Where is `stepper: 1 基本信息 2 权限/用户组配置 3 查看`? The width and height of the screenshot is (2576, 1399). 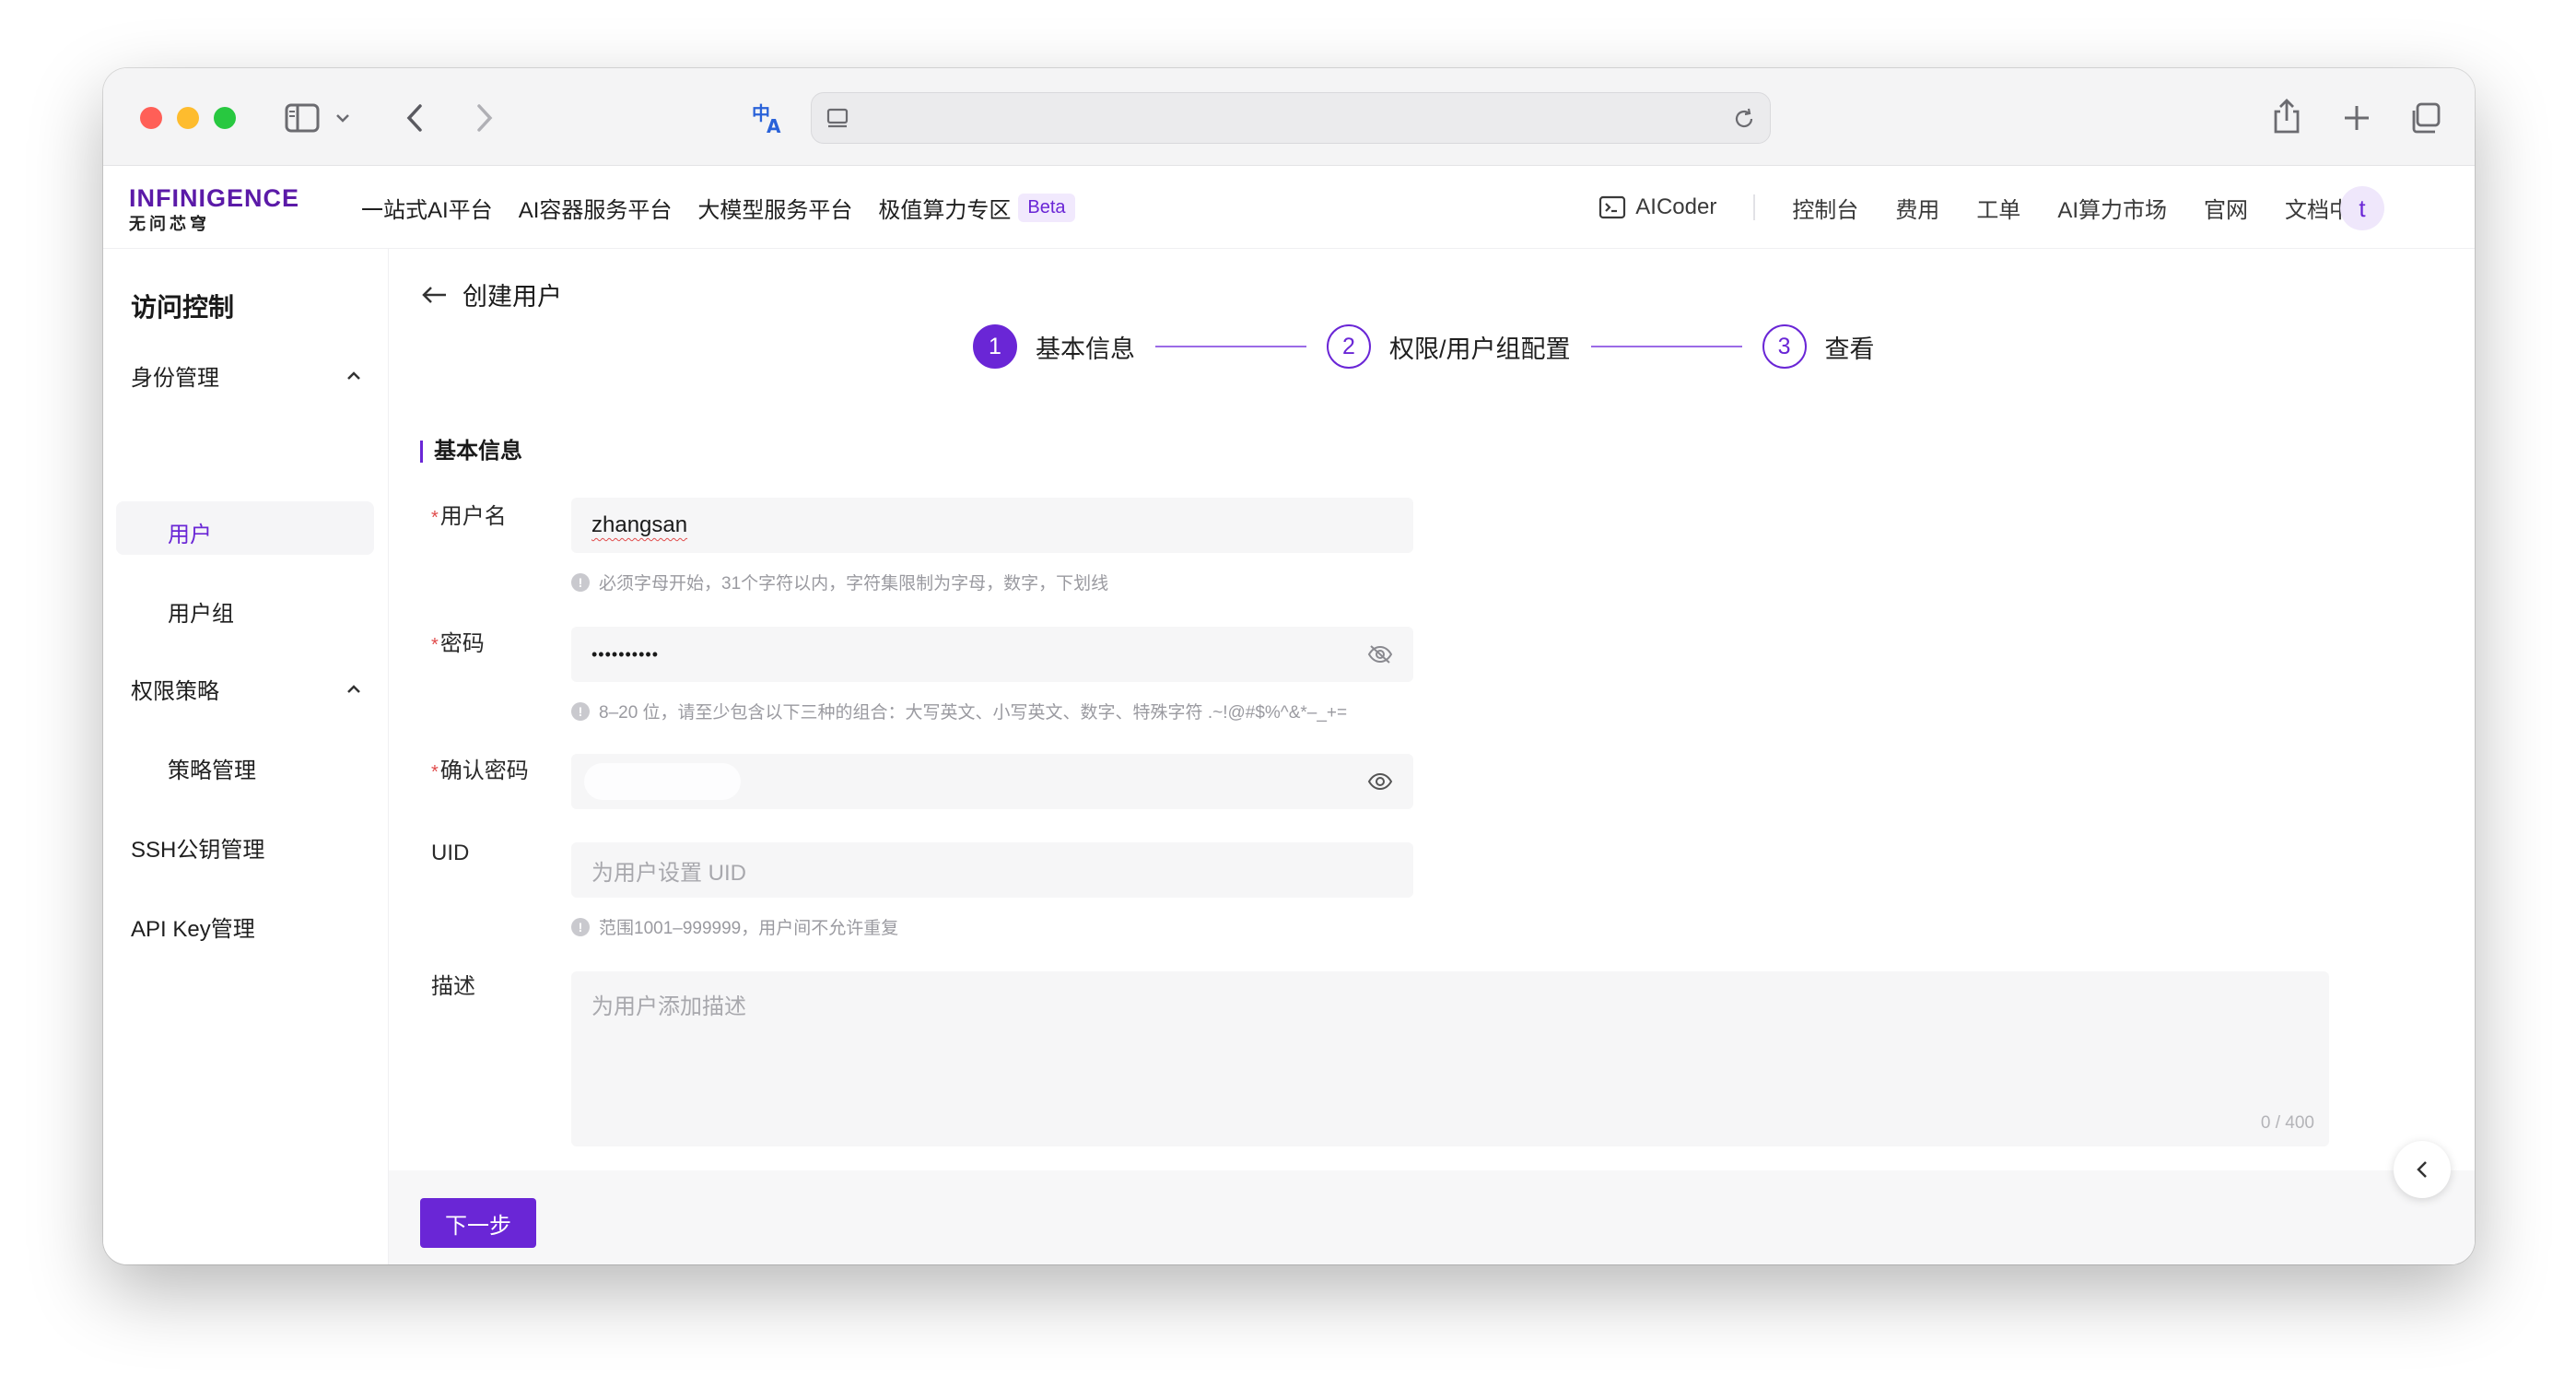 stepper: 1 基本信息 2 权限/用户组配置 3 查看 is located at coordinates (1424, 346).